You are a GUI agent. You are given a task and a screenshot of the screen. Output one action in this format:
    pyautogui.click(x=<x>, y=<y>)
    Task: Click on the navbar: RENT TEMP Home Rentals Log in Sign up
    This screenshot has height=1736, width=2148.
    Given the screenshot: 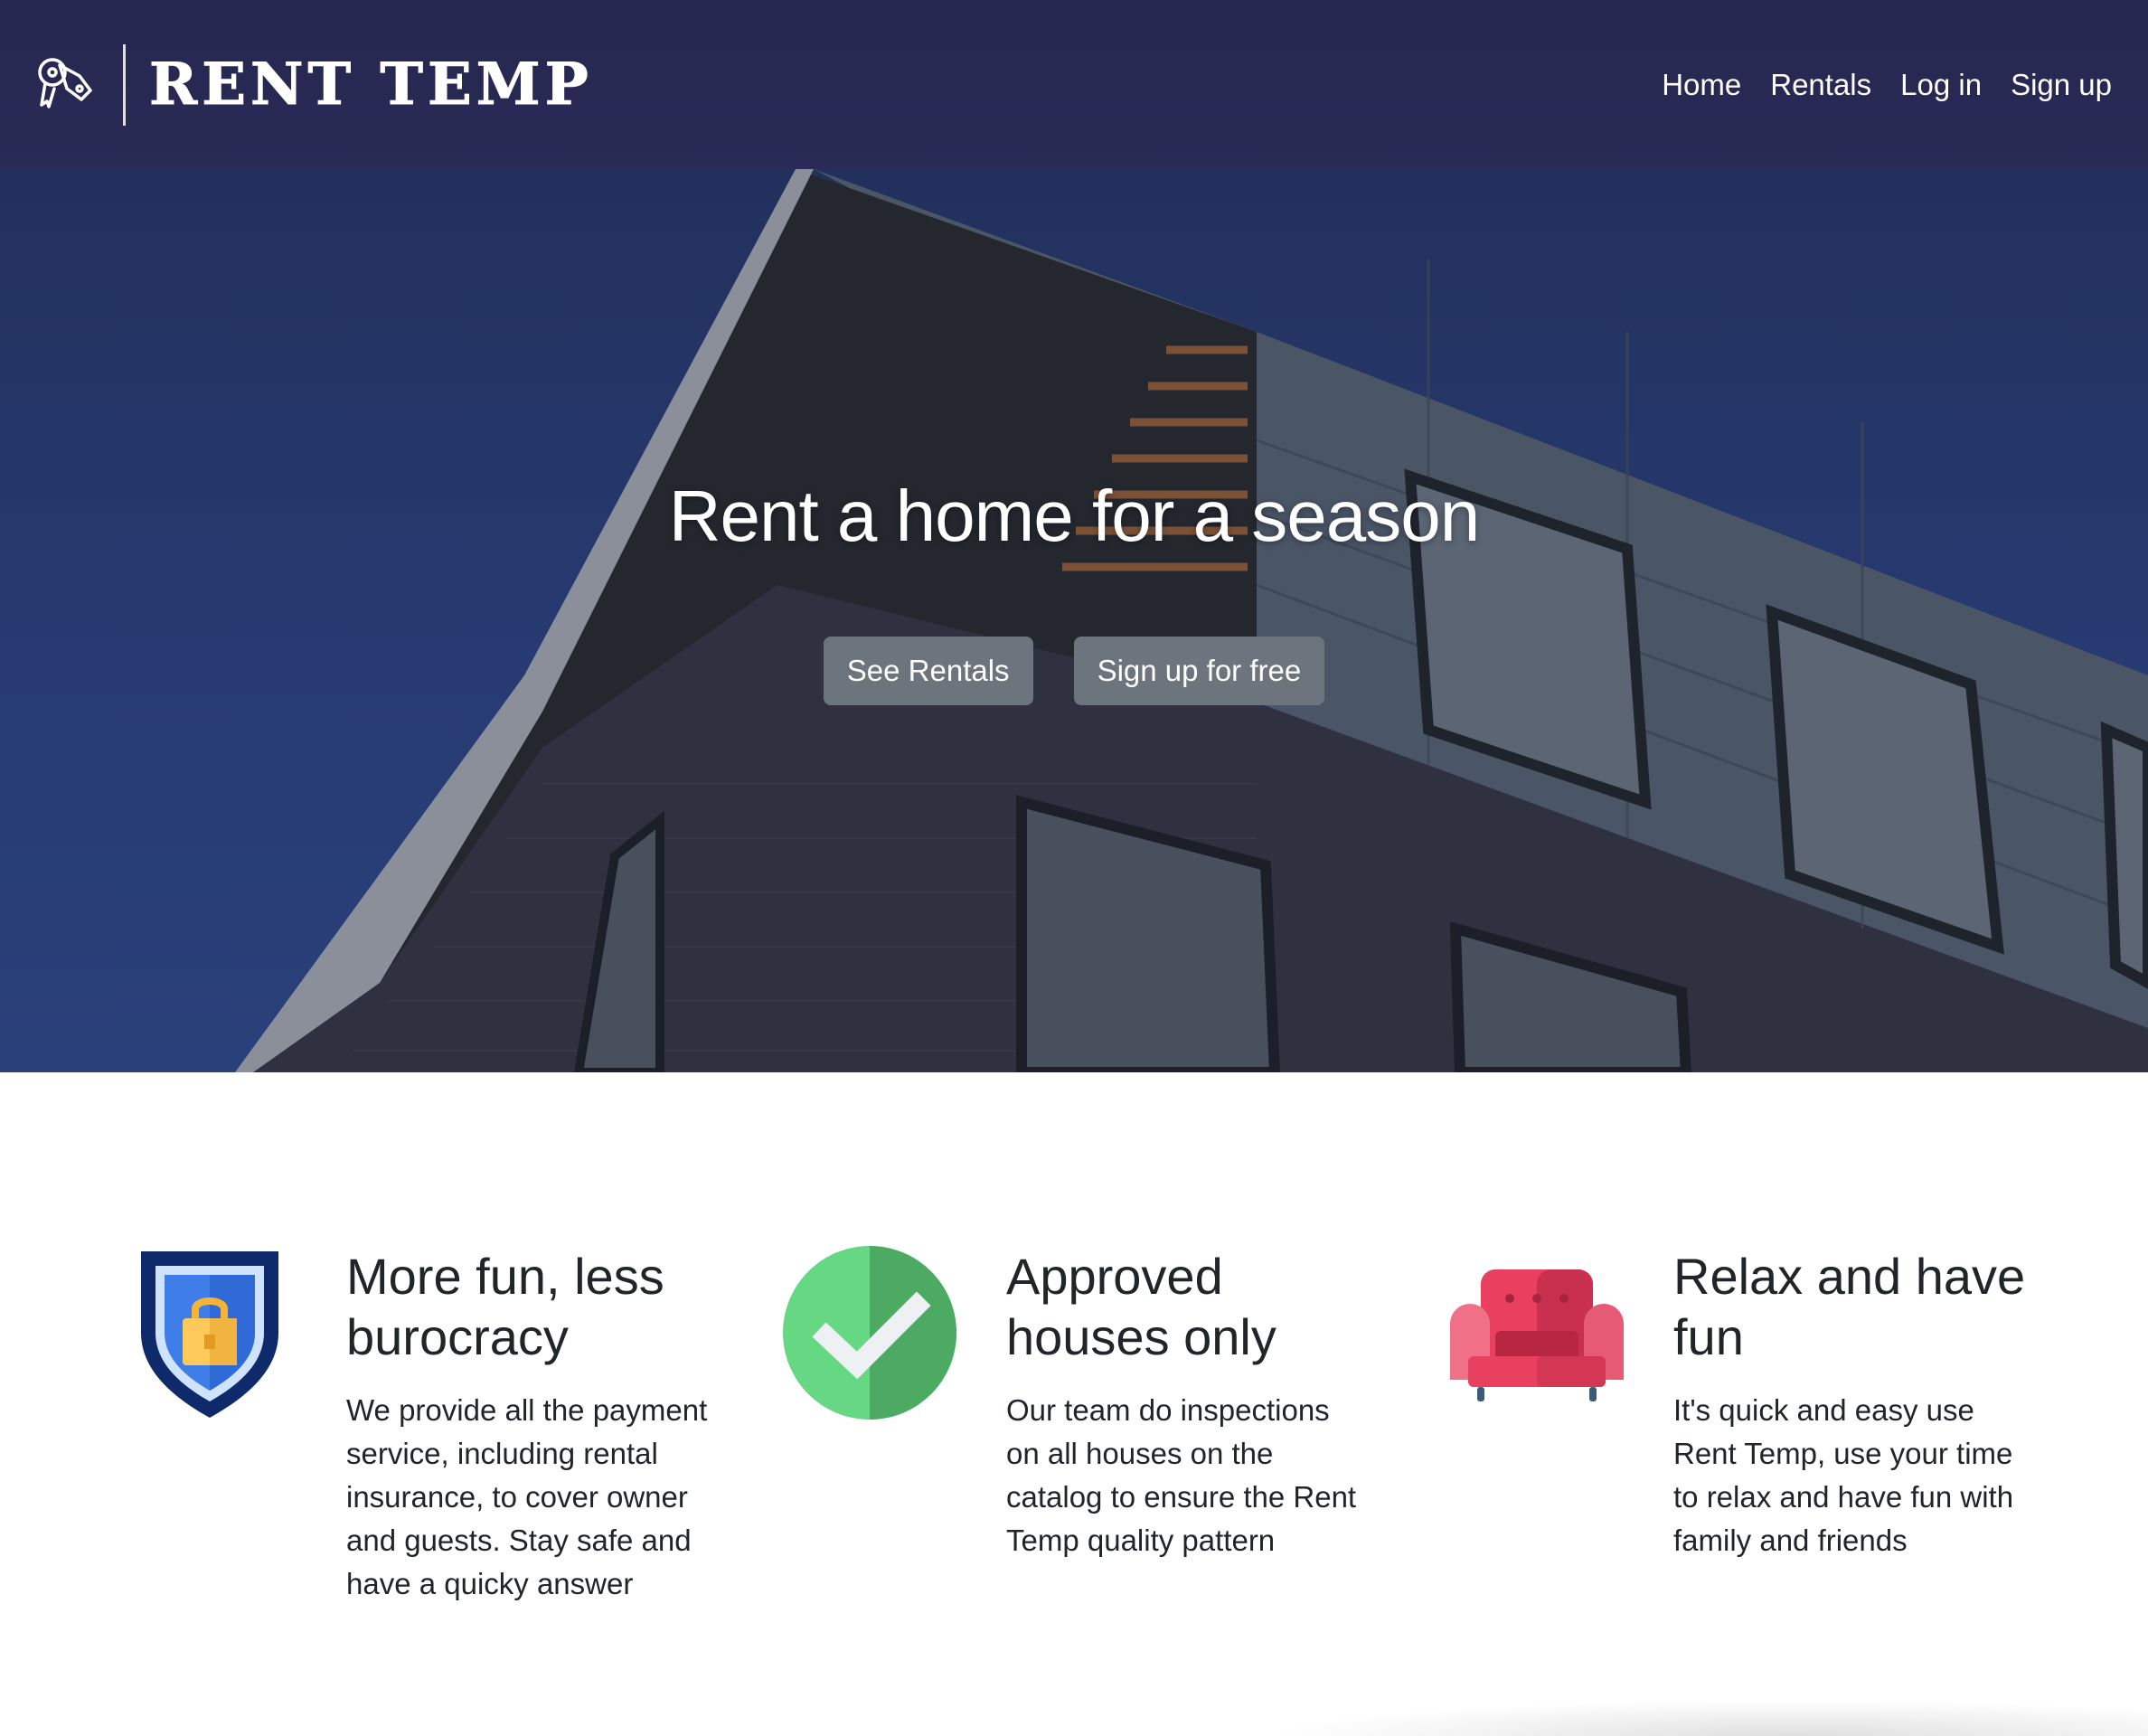 What is the action you would take?
    pyautogui.click(x=1074, y=84)
    